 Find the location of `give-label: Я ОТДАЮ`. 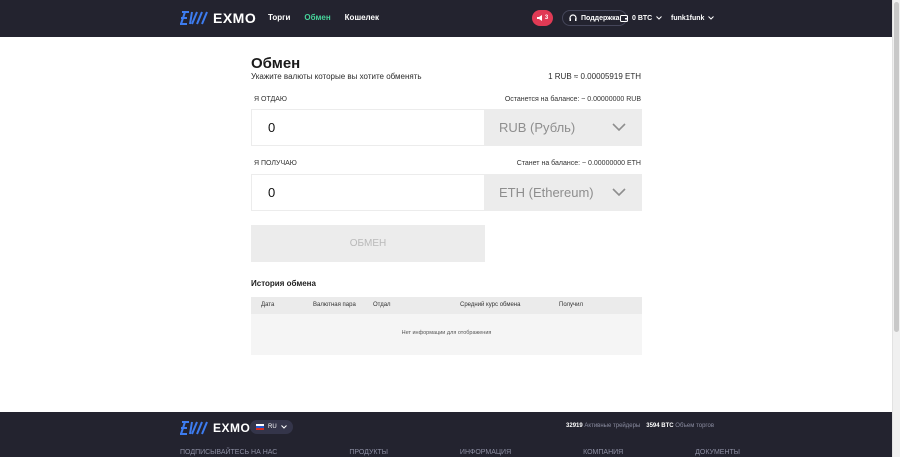

give-label: Я ОТДАЮ is located at coordinates (270, 99).